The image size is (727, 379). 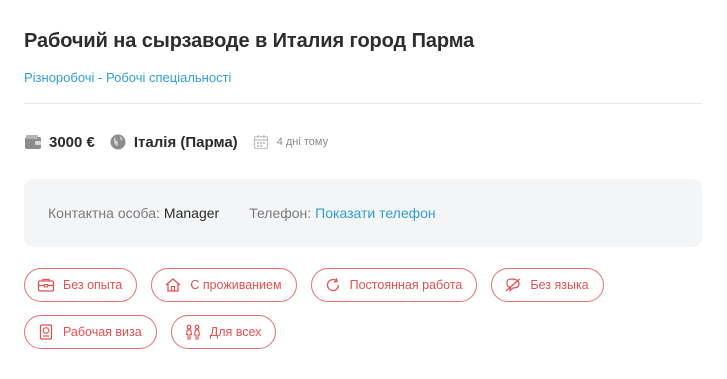 I want to click on tag-with-housing: С проживанием, so click(x=224, y=285).